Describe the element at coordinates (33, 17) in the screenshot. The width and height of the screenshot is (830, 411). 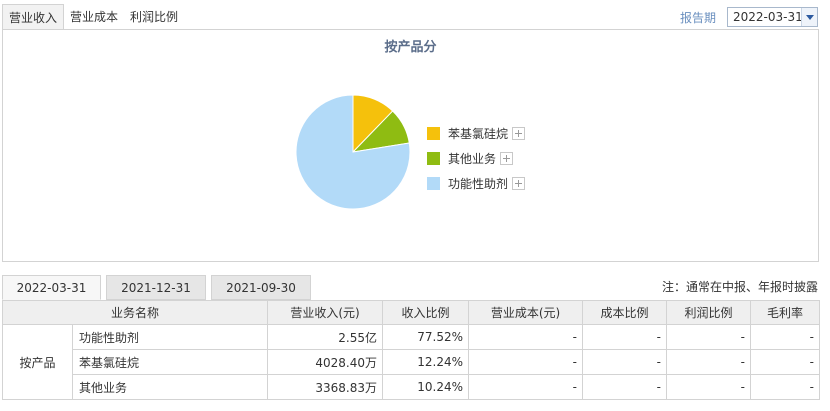
I see `tab-revenue: 营业收入` at that location.